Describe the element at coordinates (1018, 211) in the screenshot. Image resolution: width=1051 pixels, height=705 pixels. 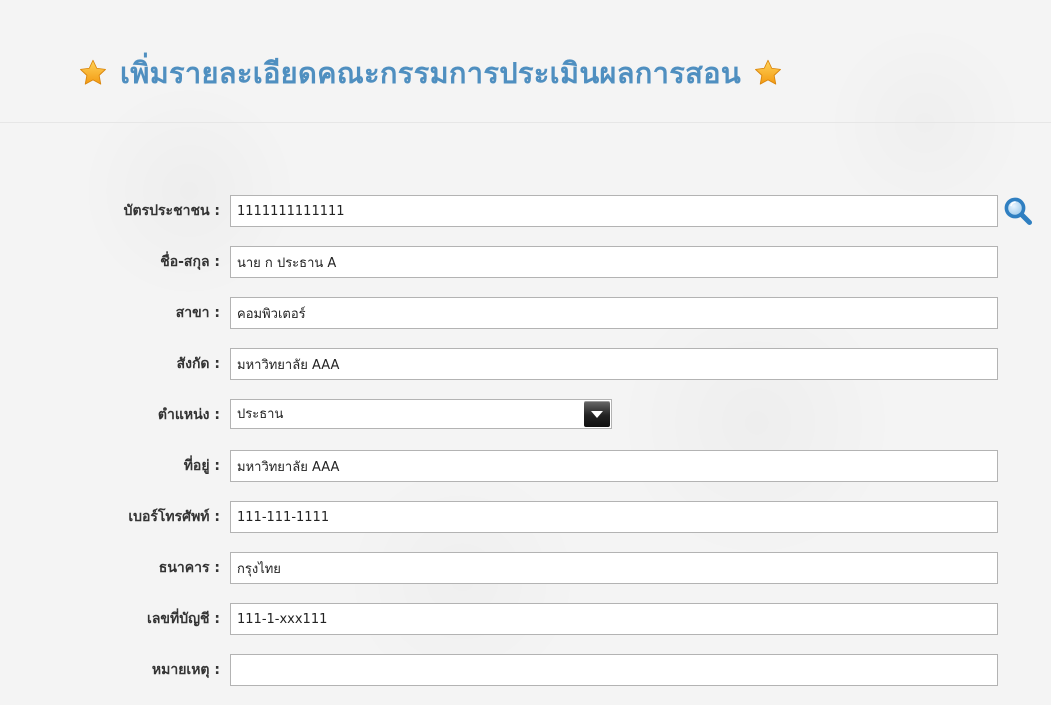
I see `search-icon` at that location.